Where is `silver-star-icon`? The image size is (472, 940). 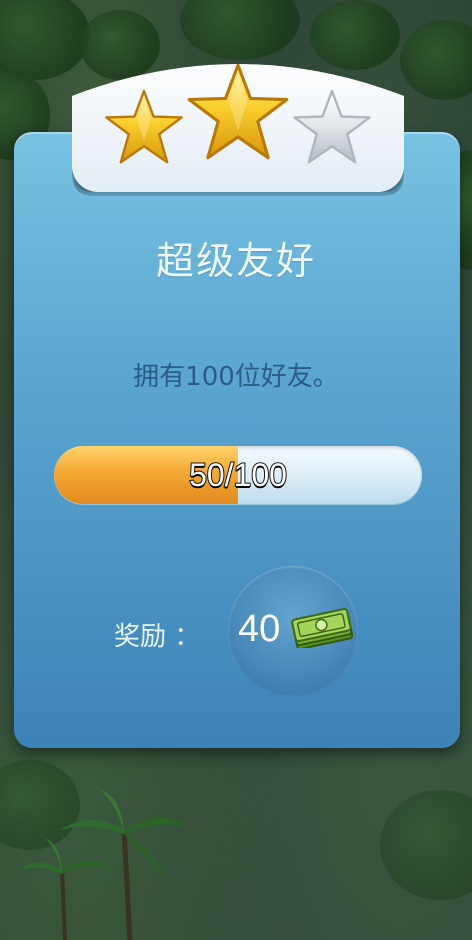
silver-star-icon is located at coordinates (332, 126).